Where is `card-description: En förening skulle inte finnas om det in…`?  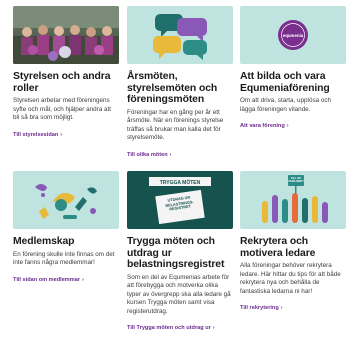
card-description: En förening skulle inte finnas om det in… is located at coordinates (64, 258).